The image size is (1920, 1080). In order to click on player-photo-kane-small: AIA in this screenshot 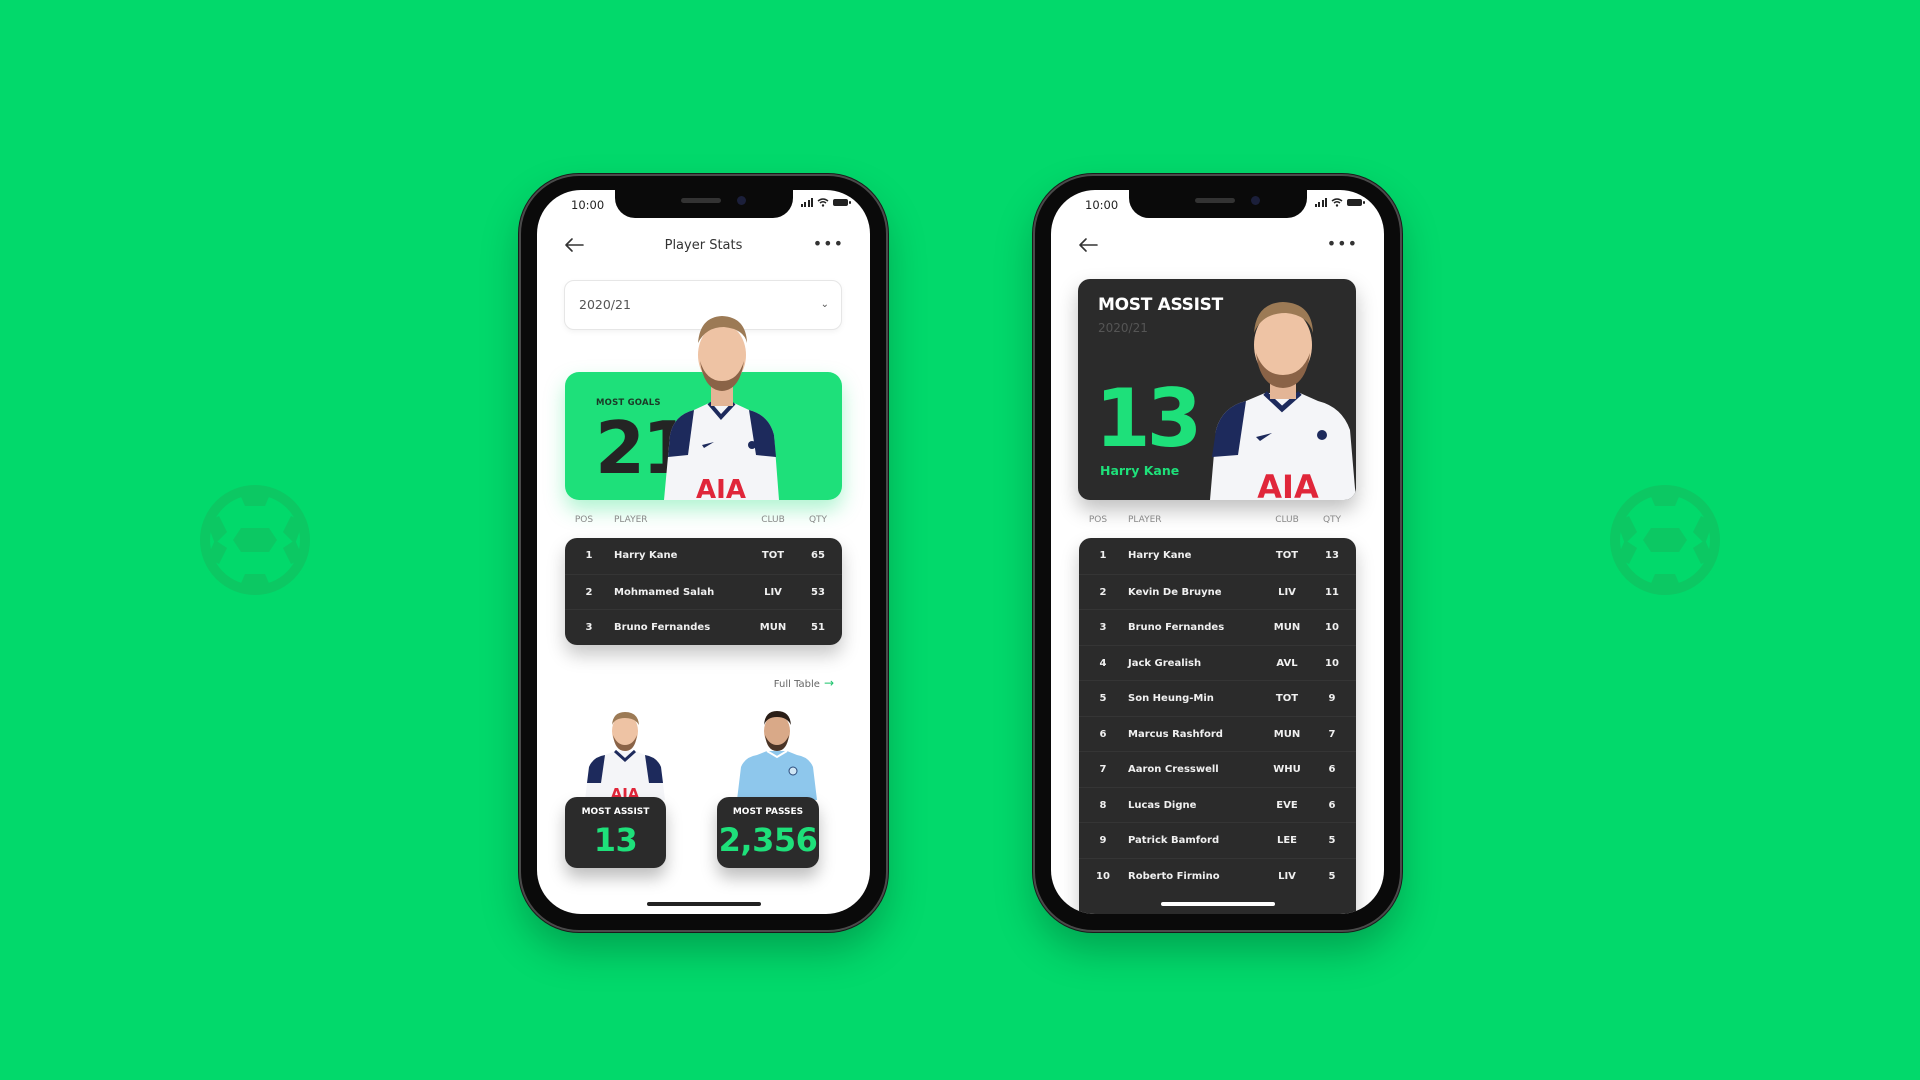, I will do `click(625, 752)`.